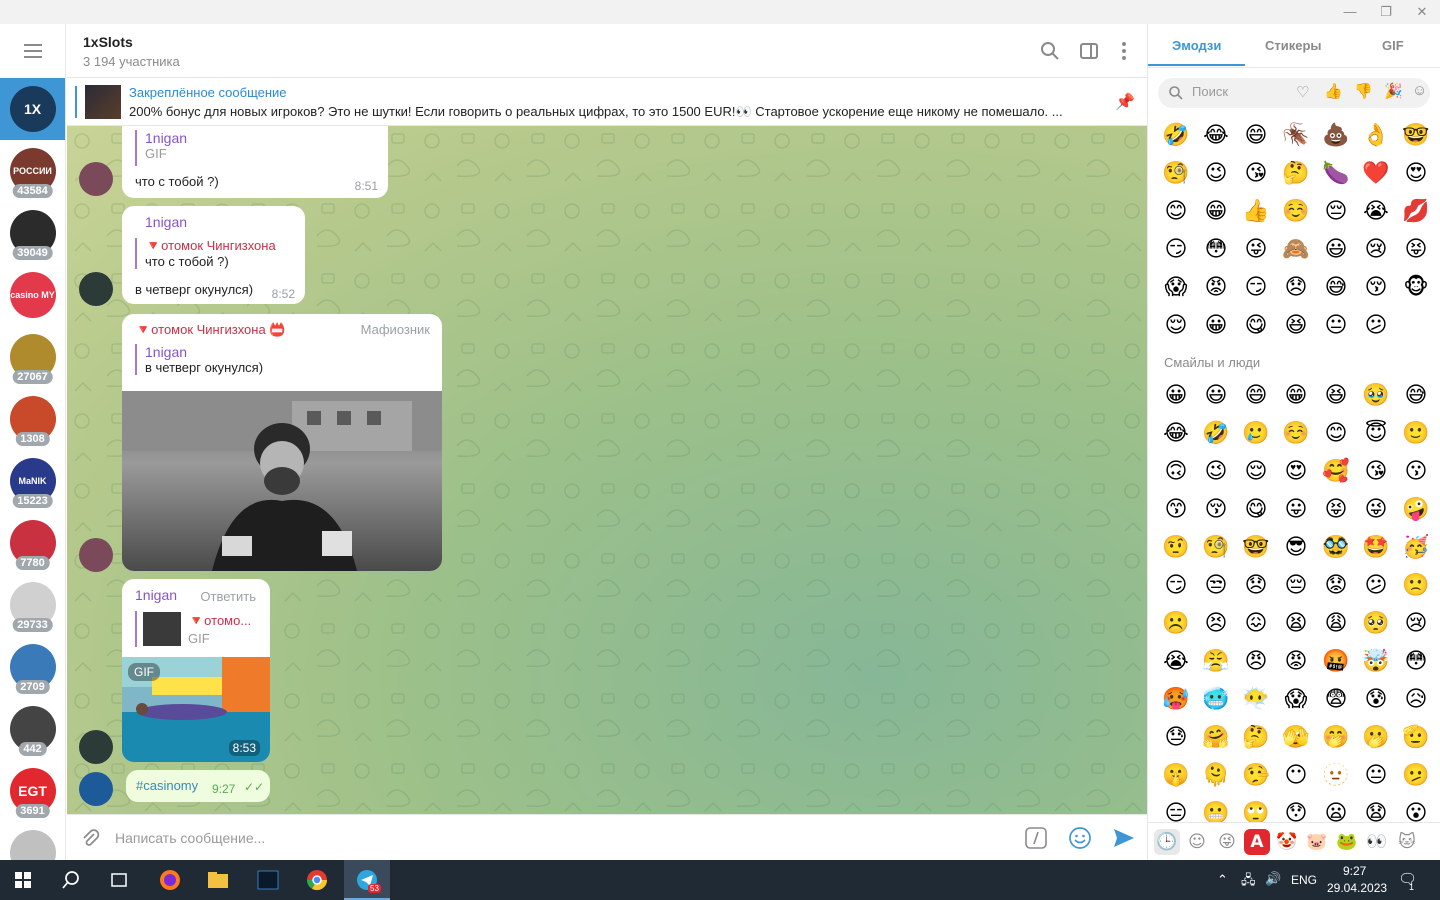 This screenshot has height=900, width=1440. What do you see at coordinates (1273, 879) in the screenshot?
I see `volume-icon: 🔊` at bounding box center [1273, 879].